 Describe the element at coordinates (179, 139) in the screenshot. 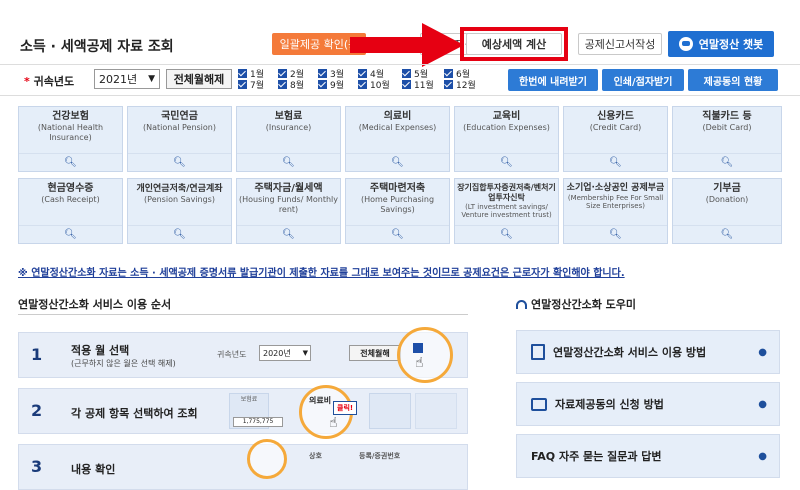

I see `category-national-pension: 국민연금 (National Pension) 🔍︎` at that location.